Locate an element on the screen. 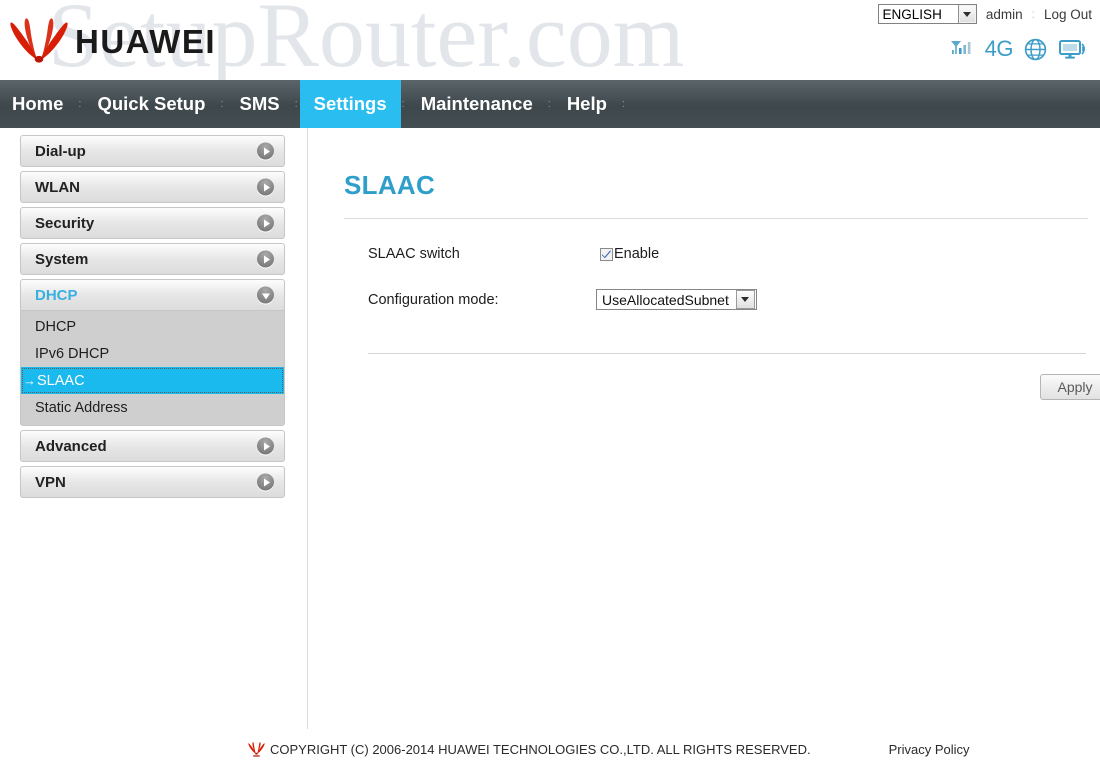 The image size is (1100, 769). configuration-mode-value: UseAllocatedSubnet is located at coordinates (665, 299).